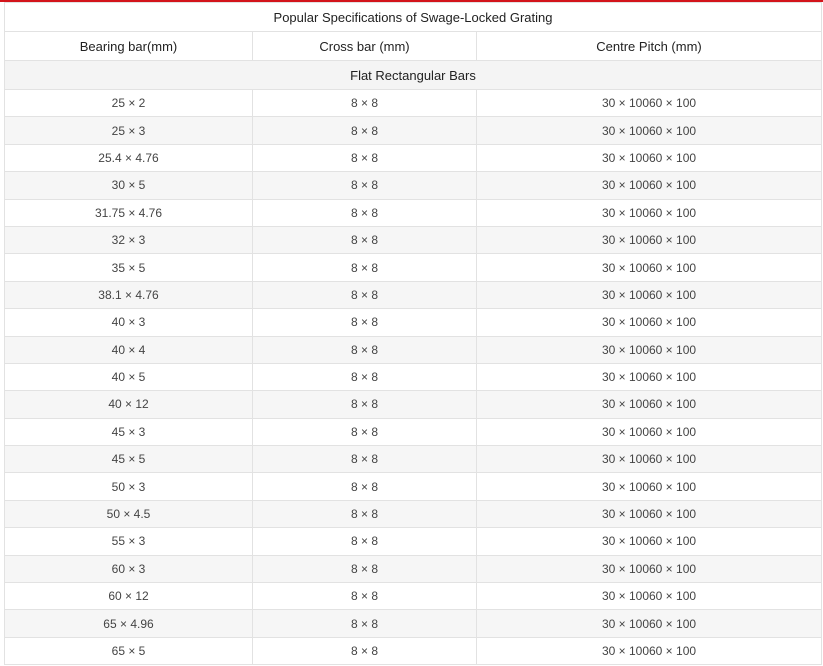  I want to click on cell-bearing-bar: 65 × 5, so click(128, 651).